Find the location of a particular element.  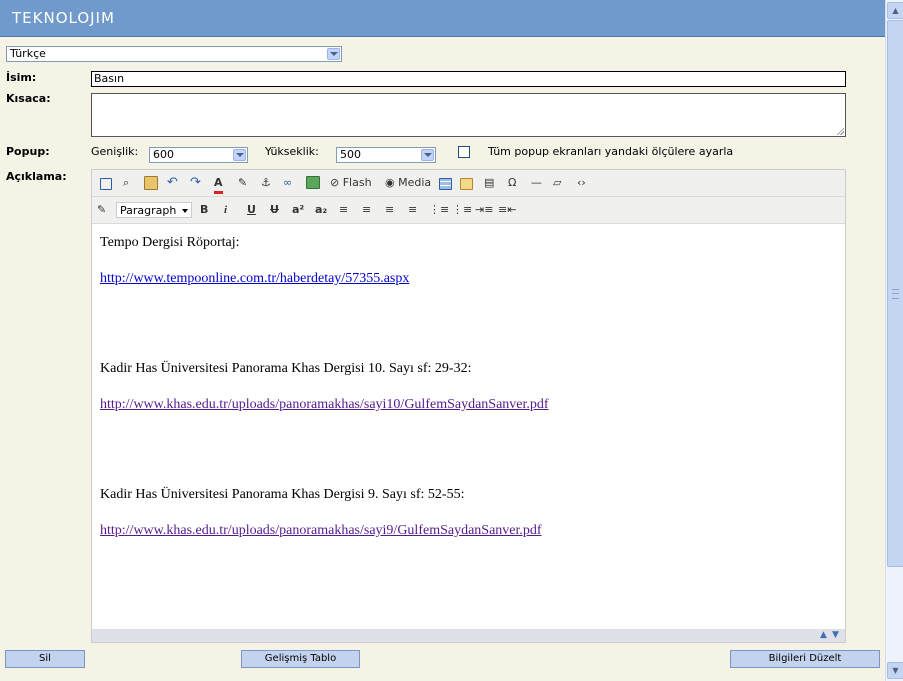

table-icon is located at coordinates (445, 184).